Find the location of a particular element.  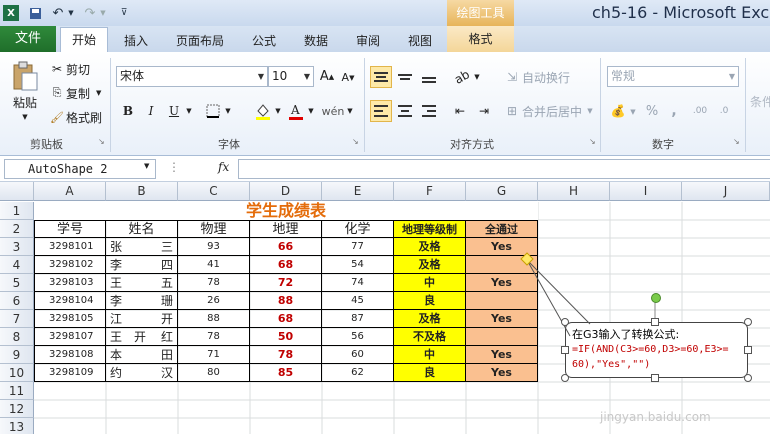

resize-handle-ne is located at coordinates (748, 322).